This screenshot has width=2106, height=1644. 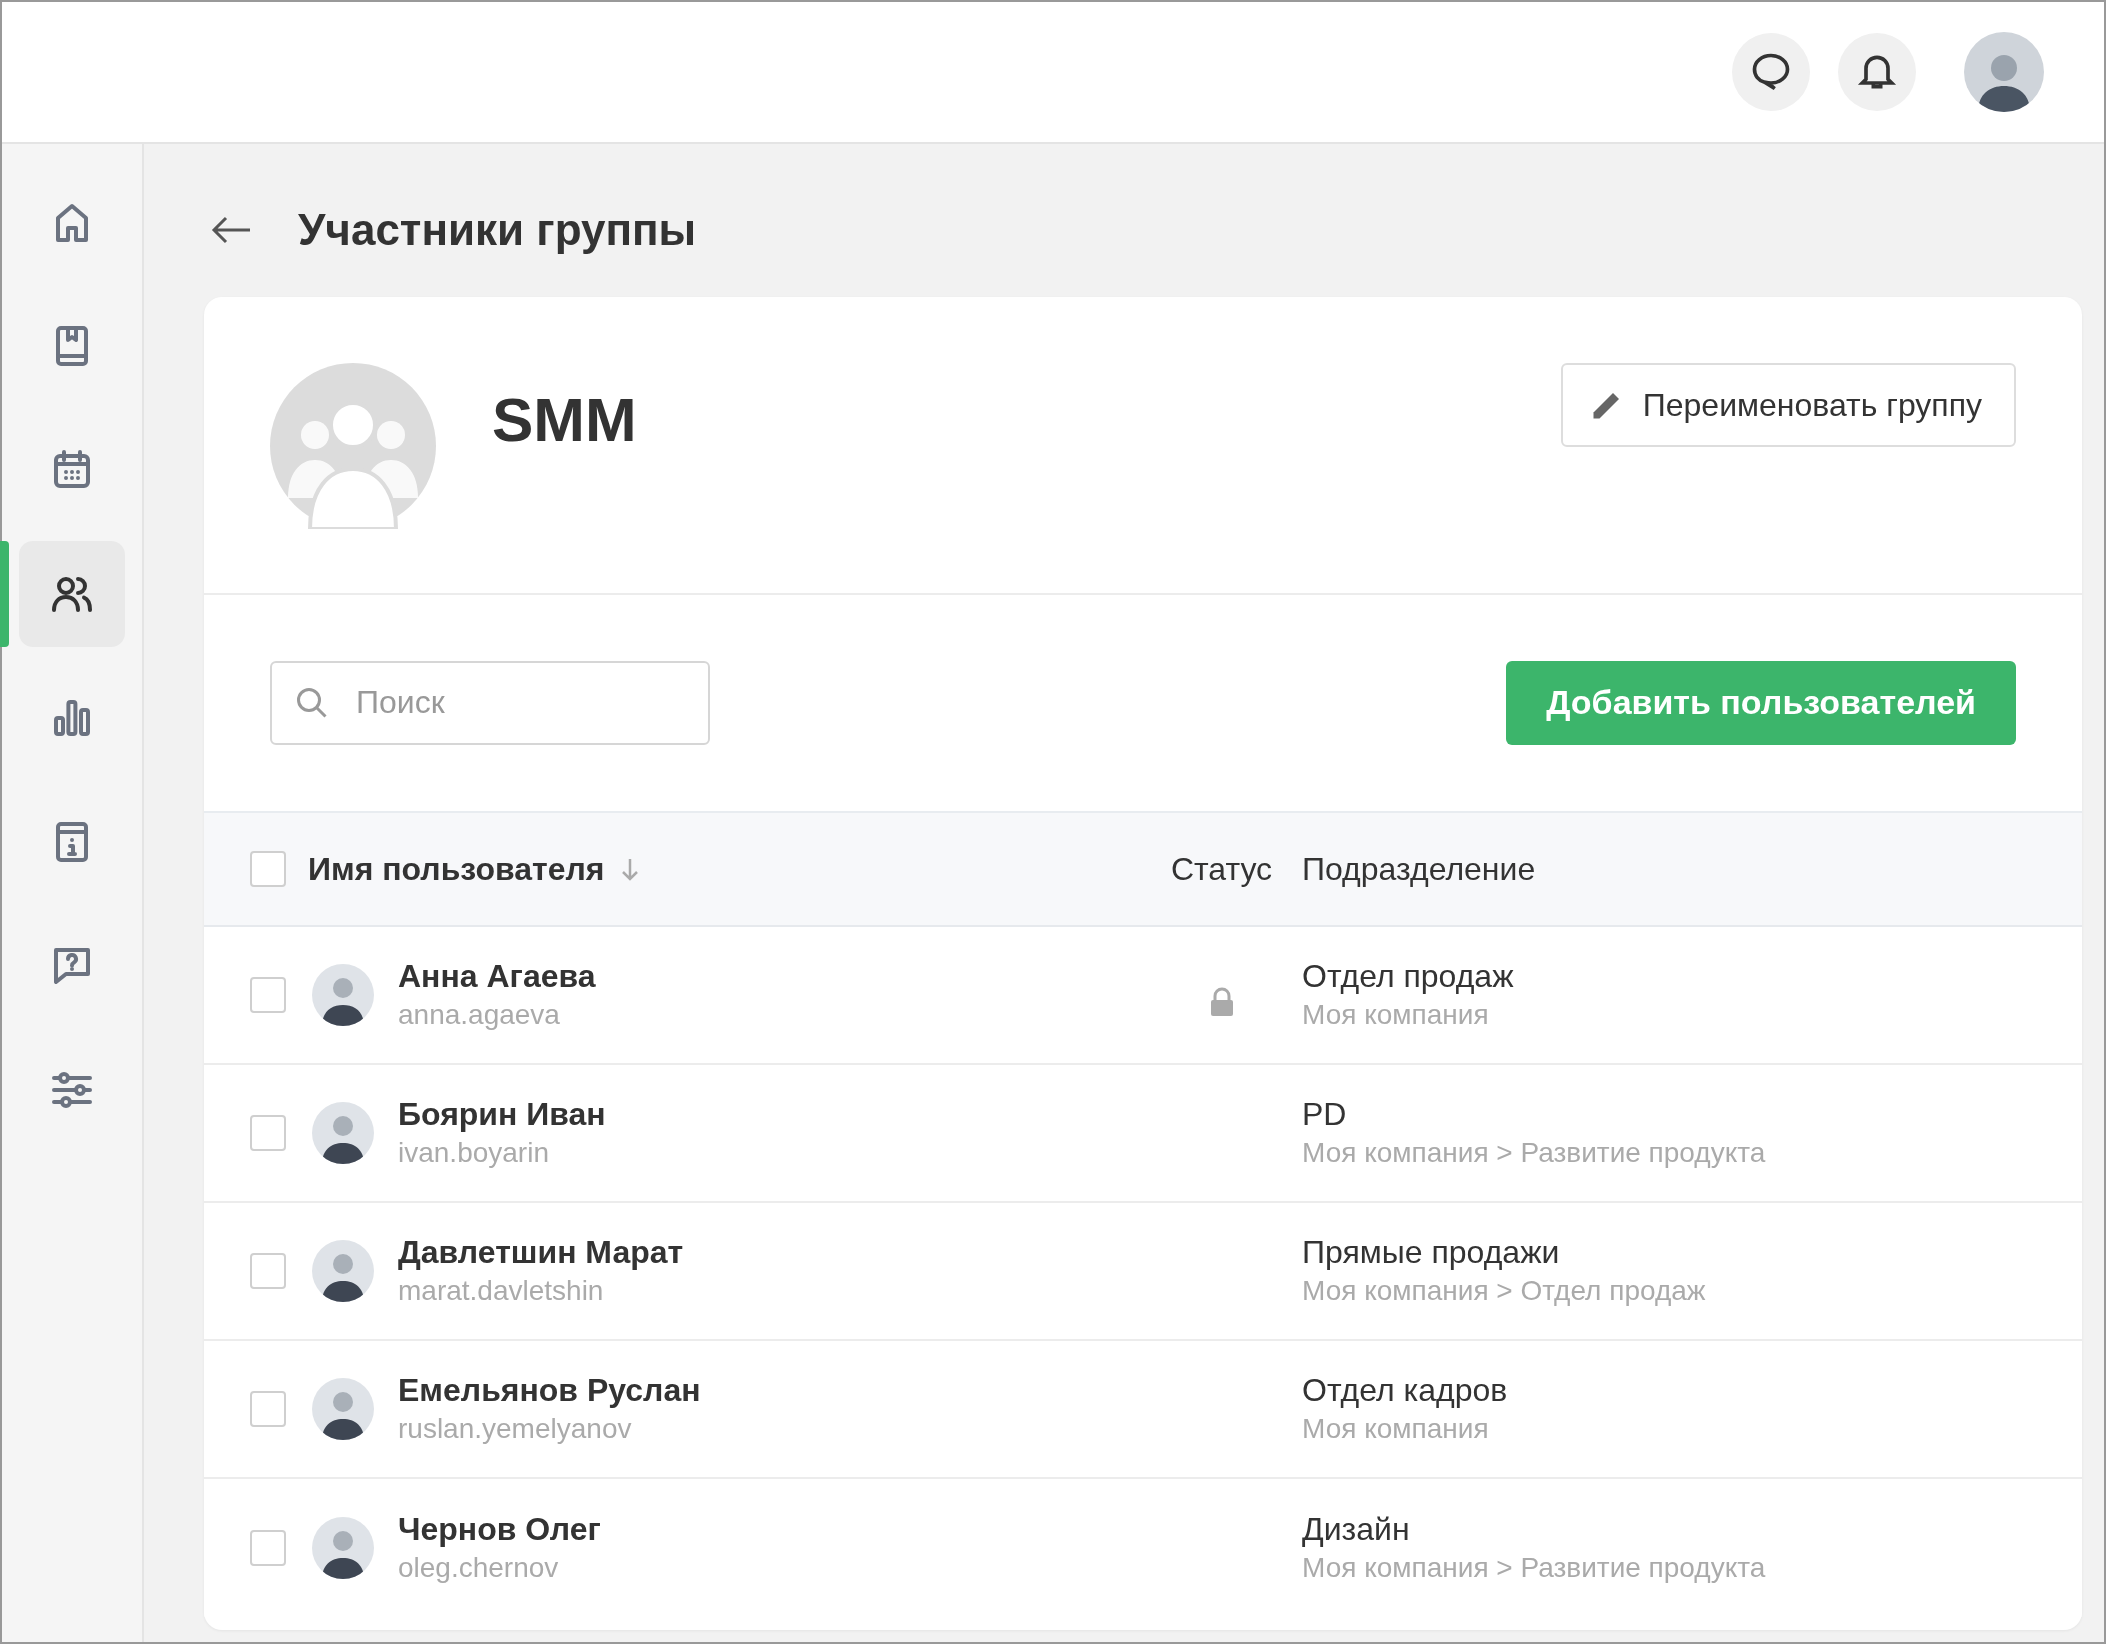 What do you see at coordinates (515, 1429) in the screenshot?
I see `user-login: ruslan.yemelyanov` at bounding box center [515, 1429].